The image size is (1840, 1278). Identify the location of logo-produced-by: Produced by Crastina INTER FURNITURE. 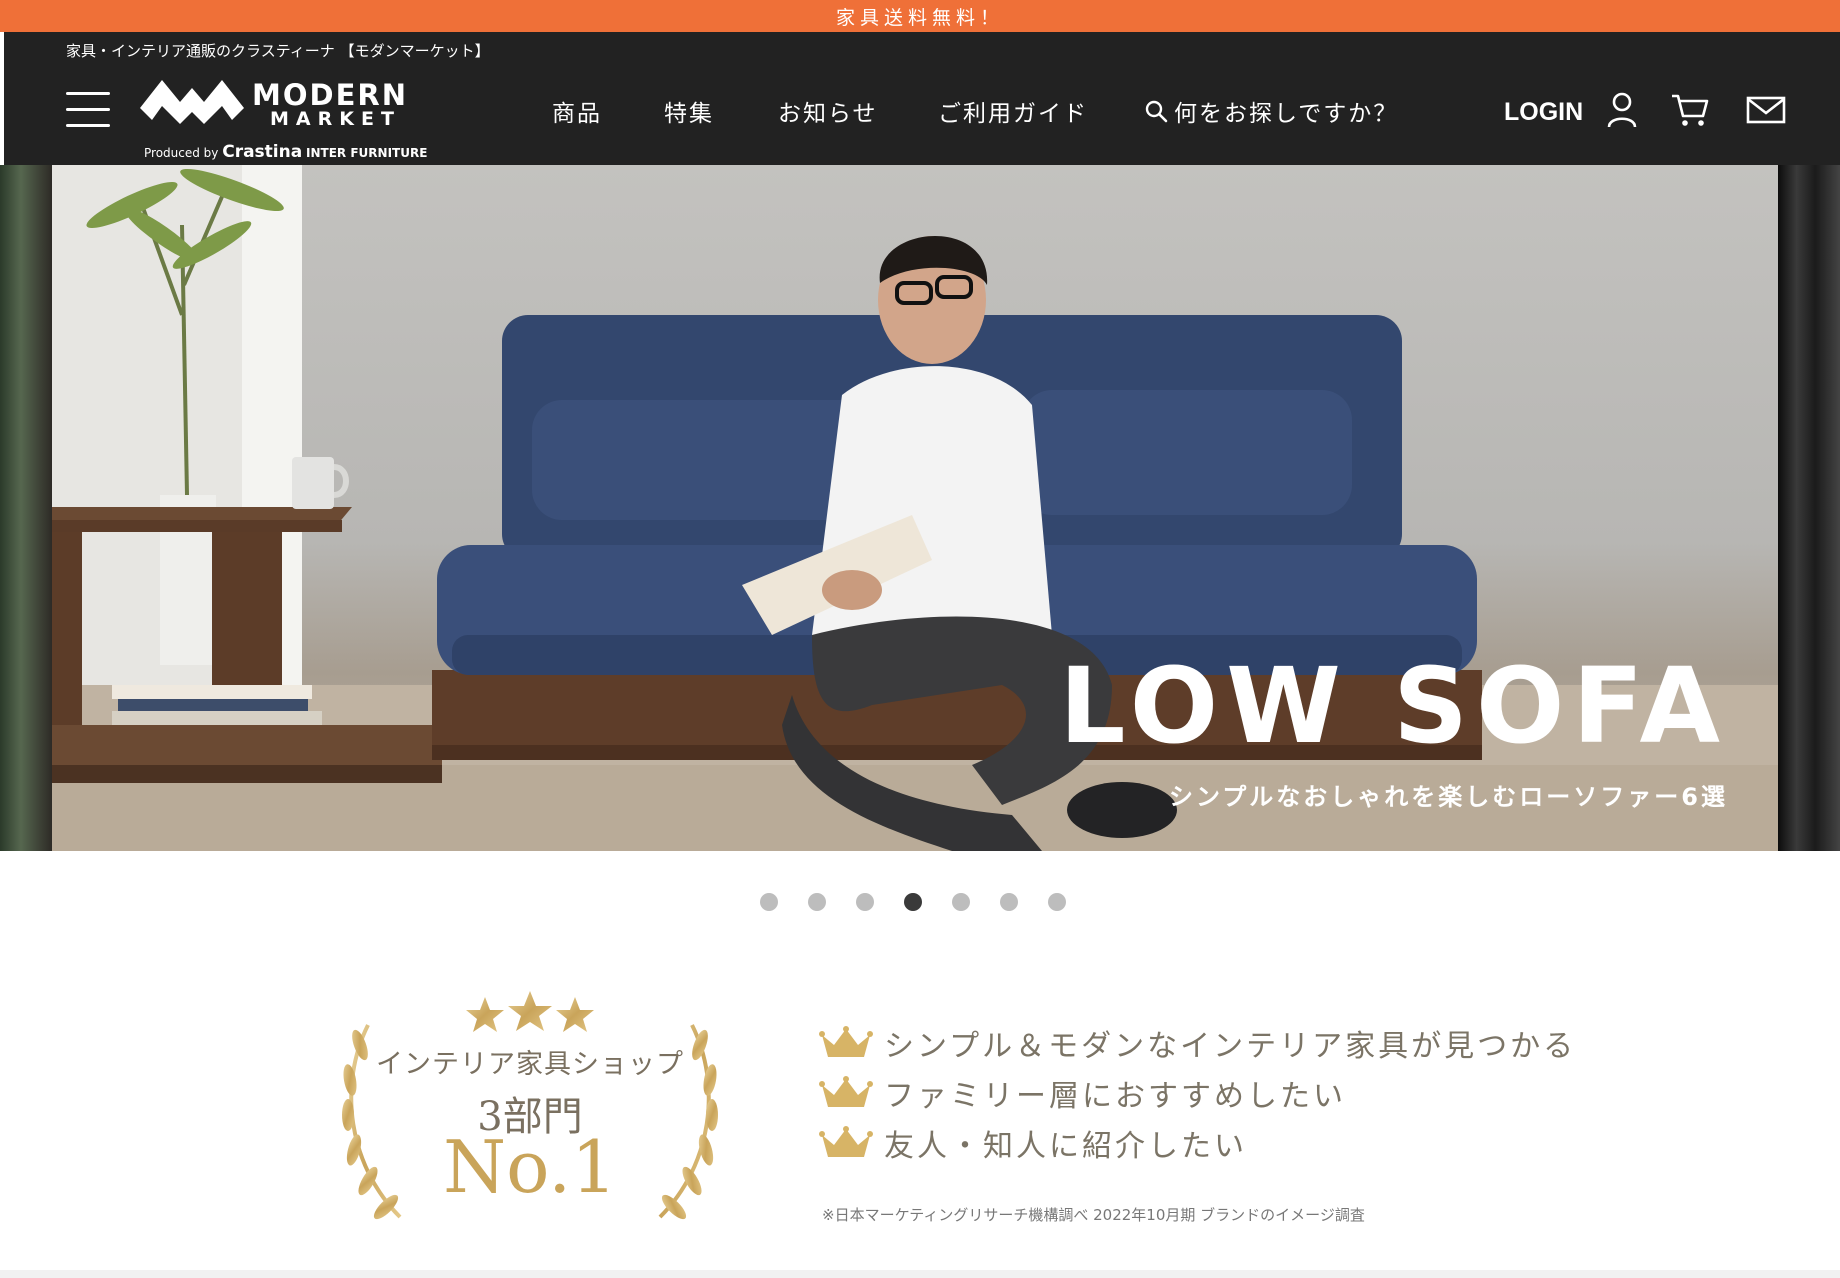
(285, 152).